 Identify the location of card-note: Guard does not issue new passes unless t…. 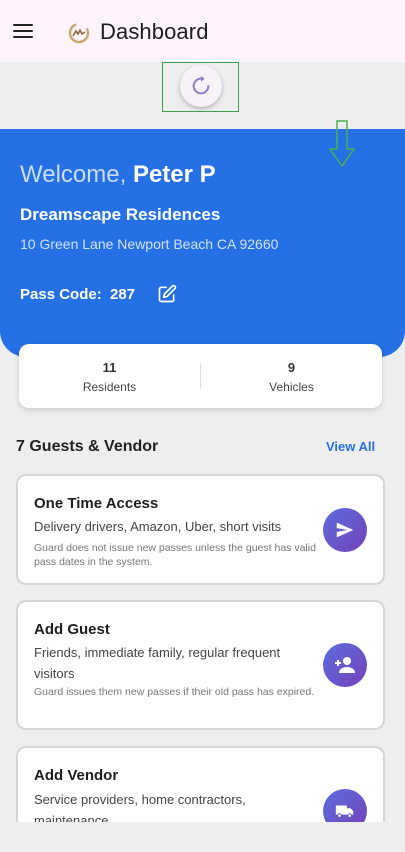
(175, 555).